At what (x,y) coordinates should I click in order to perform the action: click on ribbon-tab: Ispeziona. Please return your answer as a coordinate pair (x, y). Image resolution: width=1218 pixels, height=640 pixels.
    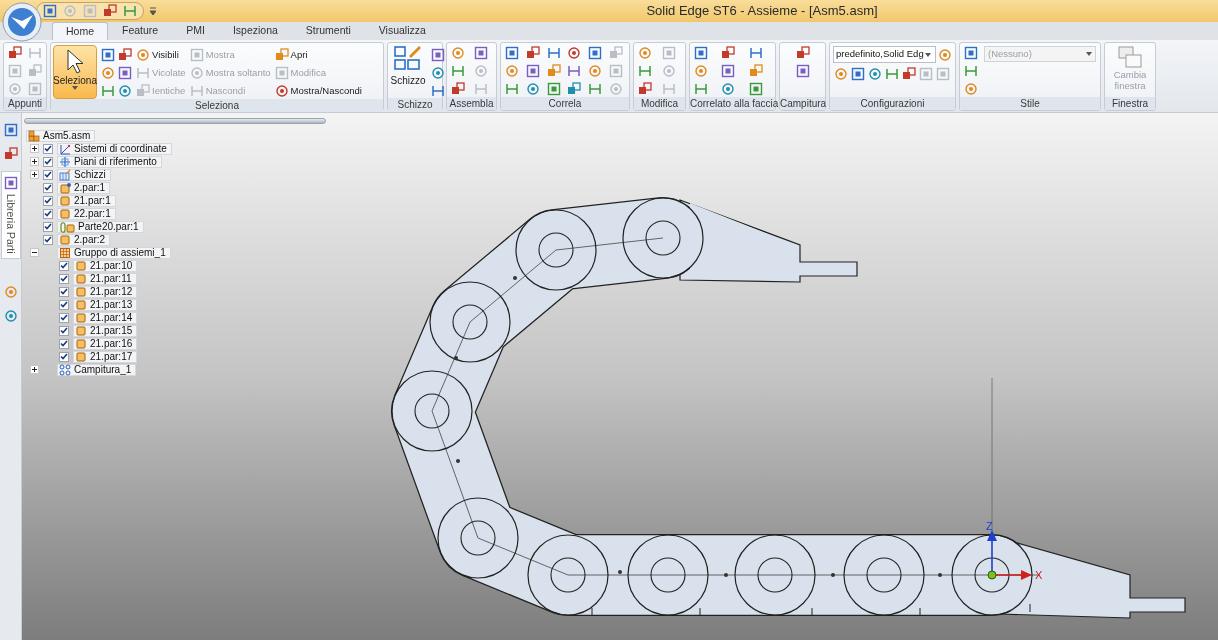
    Looking at the image, I should click on (255, 31).